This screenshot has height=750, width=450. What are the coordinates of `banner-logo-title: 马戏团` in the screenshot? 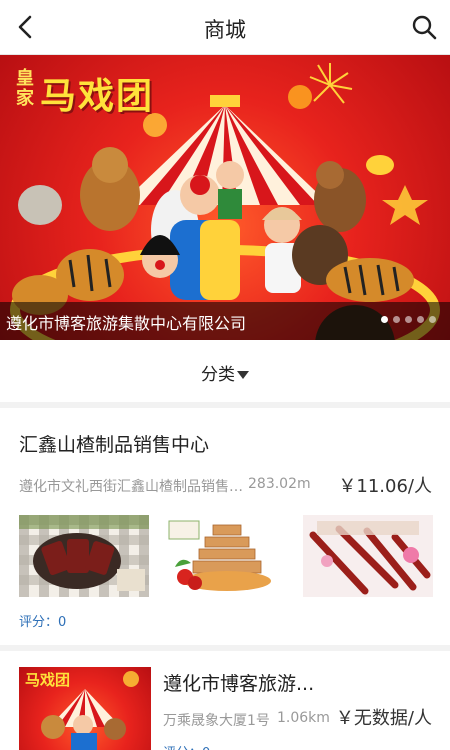 It's located at (97, 96).